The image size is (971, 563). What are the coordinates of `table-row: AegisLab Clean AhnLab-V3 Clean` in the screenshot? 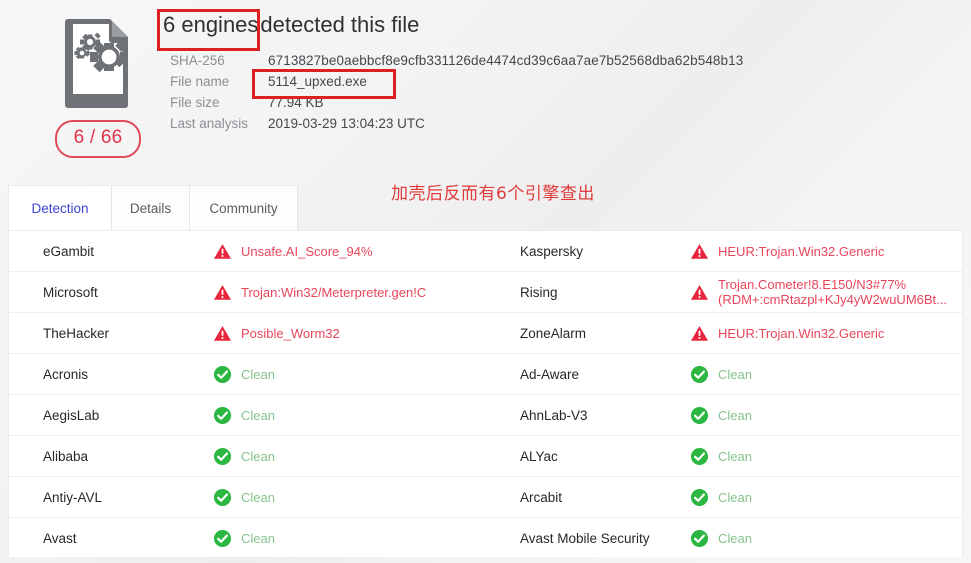 It's located at (485, 415).